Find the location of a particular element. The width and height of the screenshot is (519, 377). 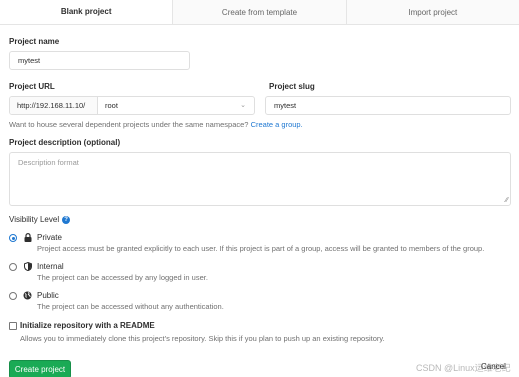

resize-handle-icon: ∕∕ is located at coordinates (507, 200).